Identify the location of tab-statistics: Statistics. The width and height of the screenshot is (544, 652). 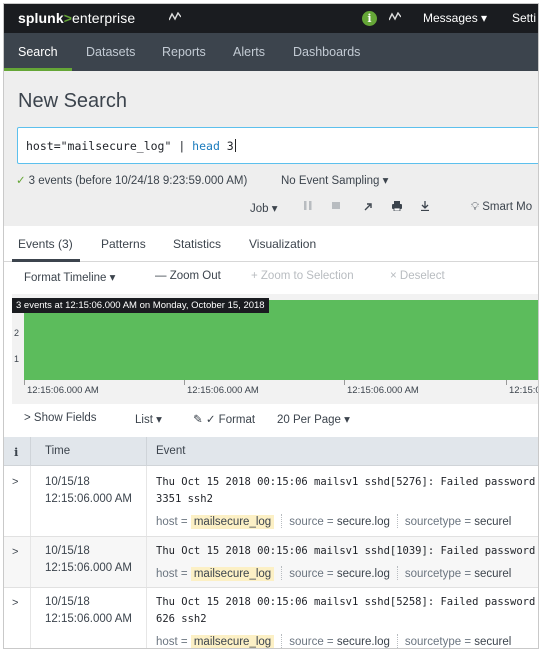
(197, 244).